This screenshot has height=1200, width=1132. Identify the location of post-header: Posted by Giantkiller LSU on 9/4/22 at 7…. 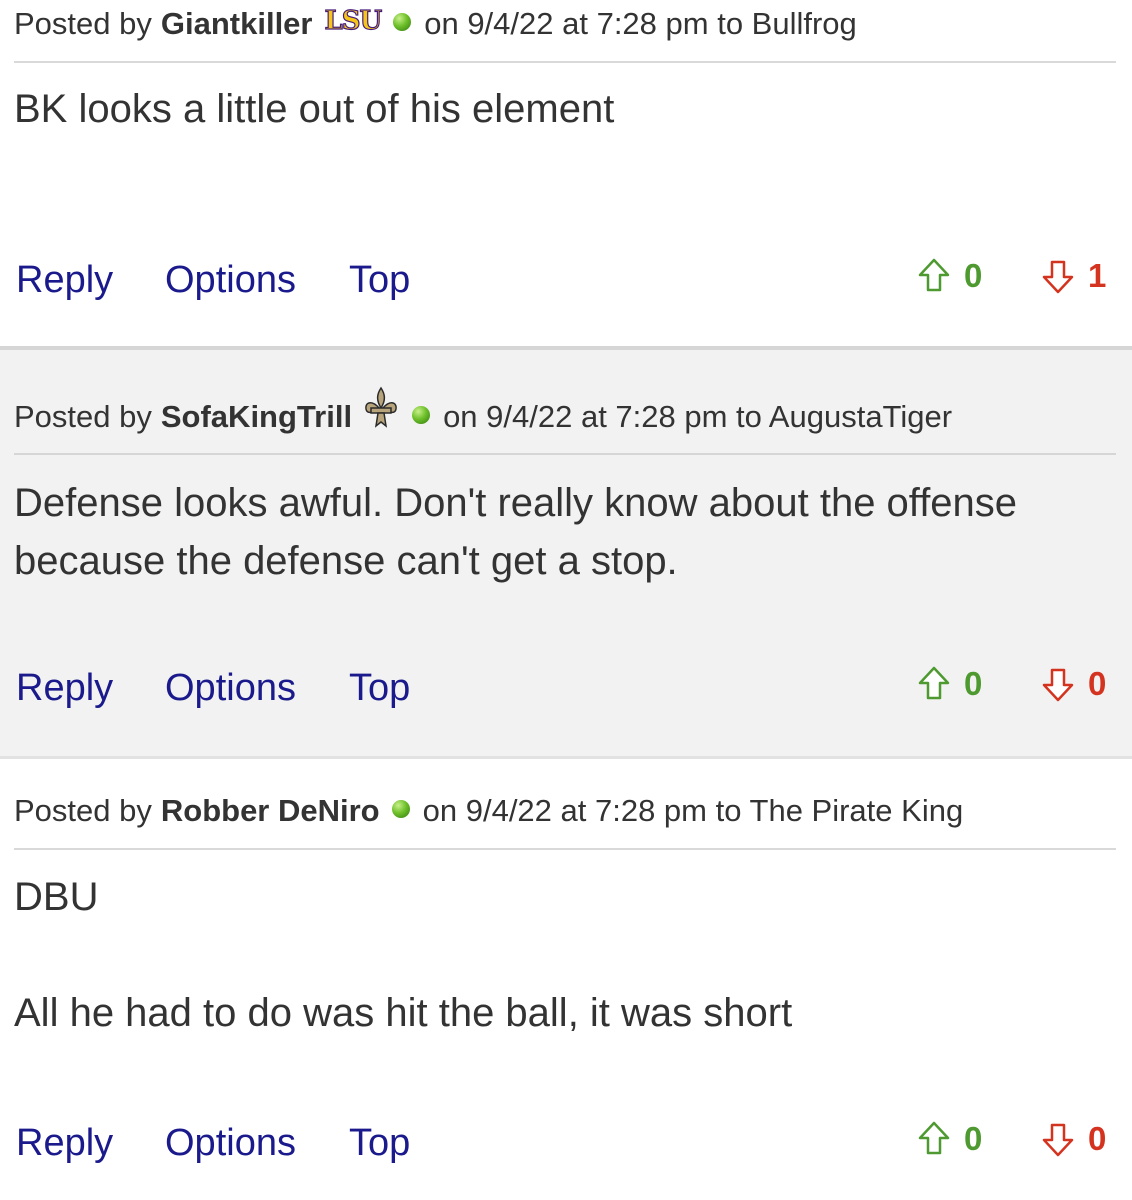
(565, 23).